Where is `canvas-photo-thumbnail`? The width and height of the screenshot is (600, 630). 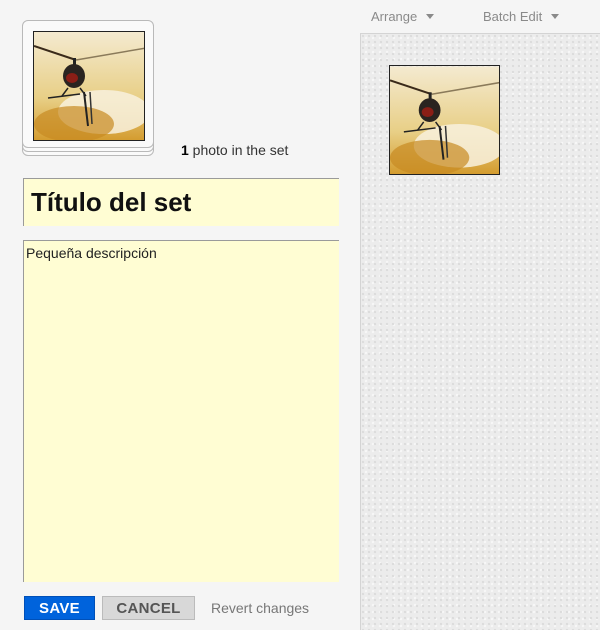
canvas-photo-thumbnail is located at coordinates (444, 120).